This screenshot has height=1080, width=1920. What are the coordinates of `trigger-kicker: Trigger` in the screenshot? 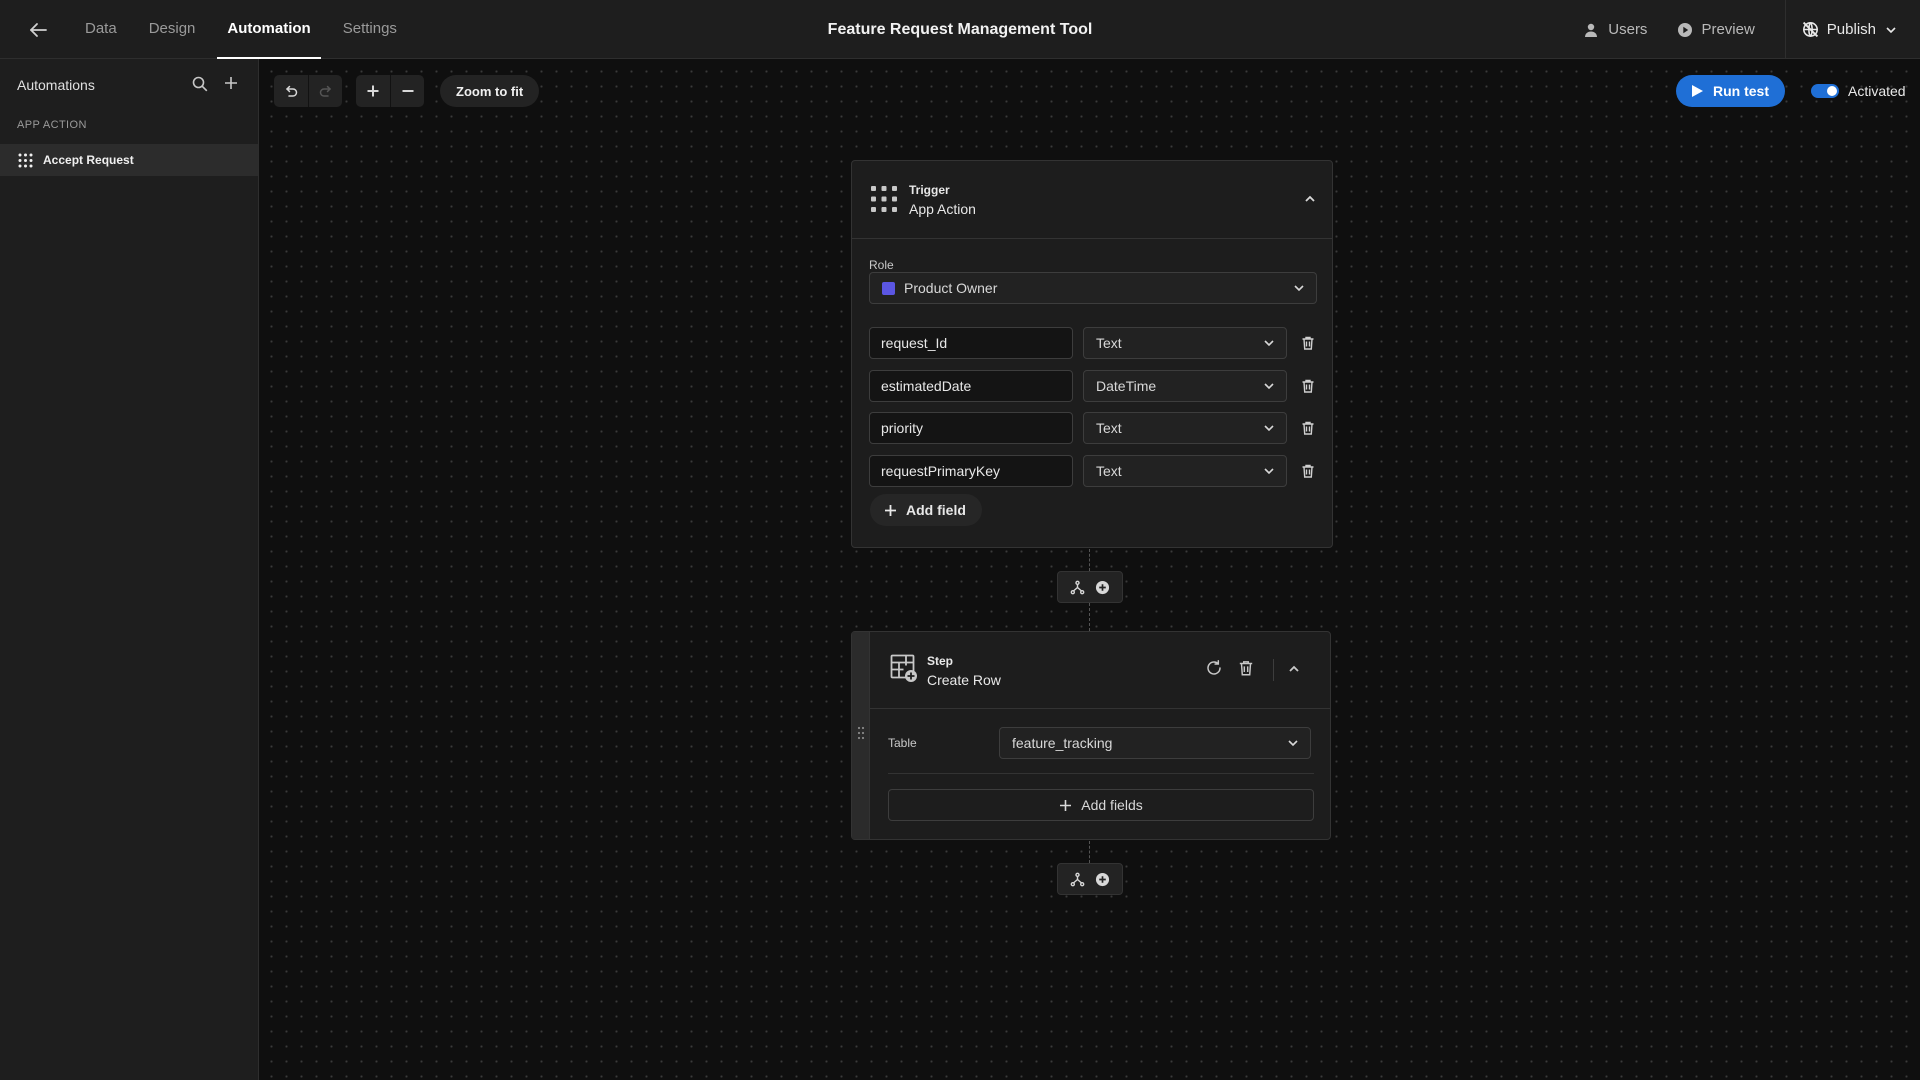 It's located at (929, 190).